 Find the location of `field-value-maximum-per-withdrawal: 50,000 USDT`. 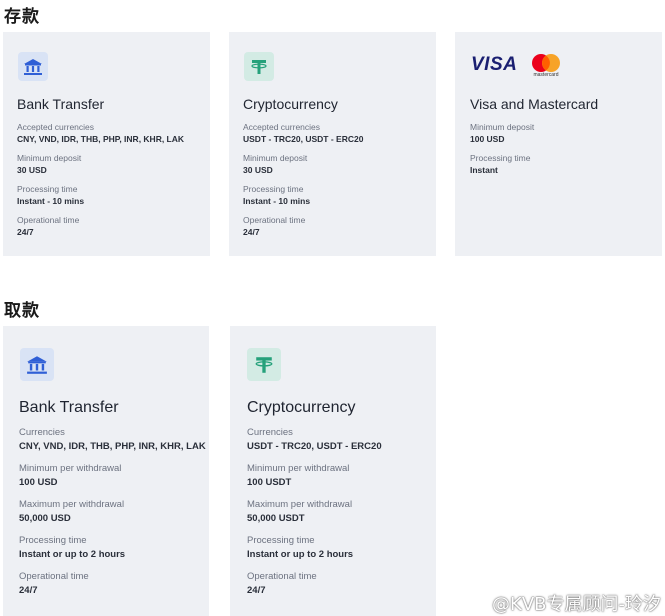

field-value-maximum-per-withdrawal: 50,000 USDT is located at coordinates (276, 518).